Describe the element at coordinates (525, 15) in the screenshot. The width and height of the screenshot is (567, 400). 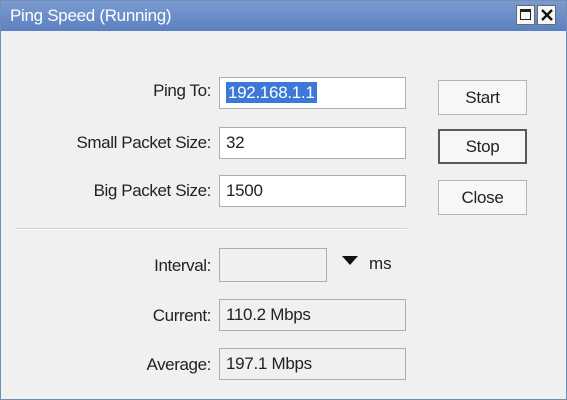
I see `maximize-icon` at that location.